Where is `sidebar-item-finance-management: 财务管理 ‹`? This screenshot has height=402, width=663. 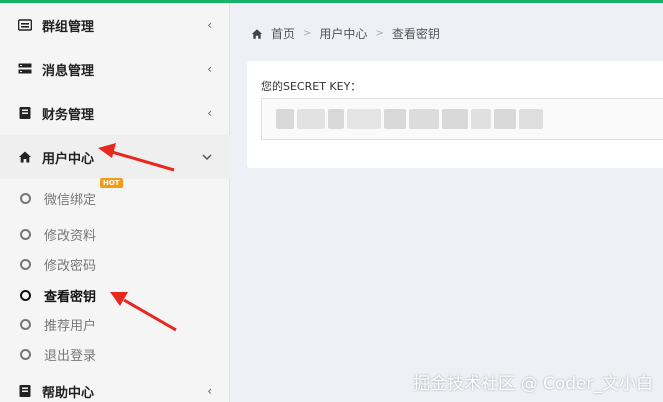 sidebar-item-finance-management: 财务管理 ‹ is located at coordinates (115, 113).